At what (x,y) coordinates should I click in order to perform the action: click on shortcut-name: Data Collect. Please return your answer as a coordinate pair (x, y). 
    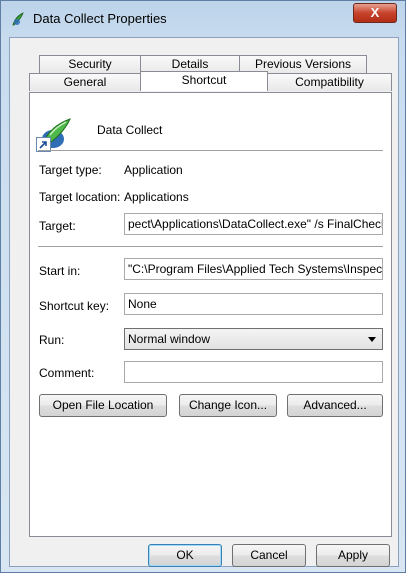
    Looking at the image, I should click on (130, 130).